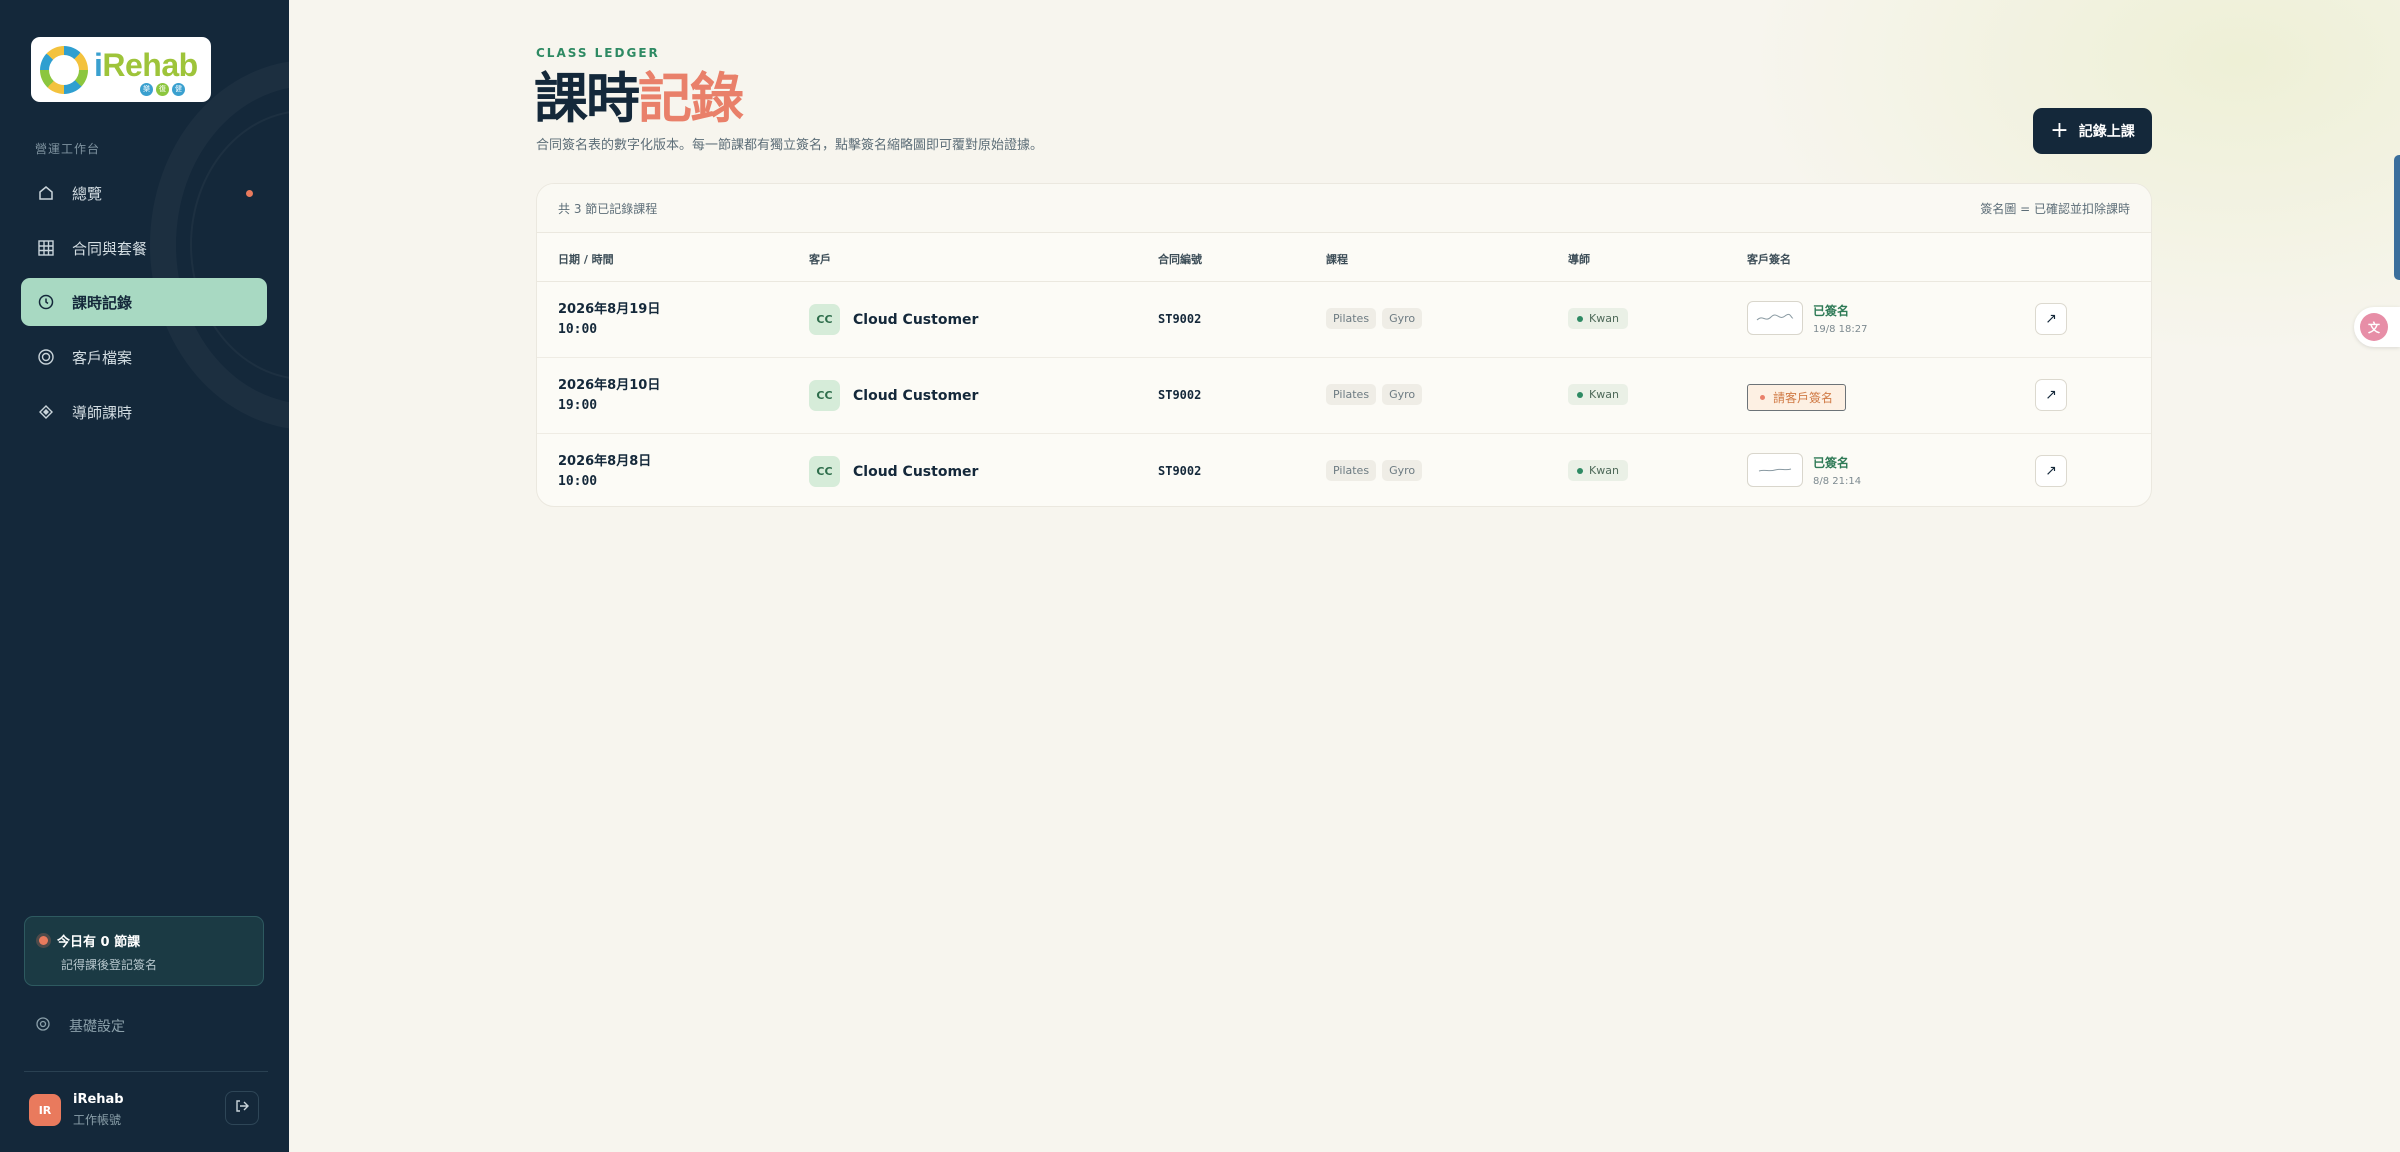 The width and height of the screenshot is (2400, 1152). What do you see at coordinates (150, 64) in the screenshot?
I see `logo-word-rest: Rehab` at bounding box center [150, 64].